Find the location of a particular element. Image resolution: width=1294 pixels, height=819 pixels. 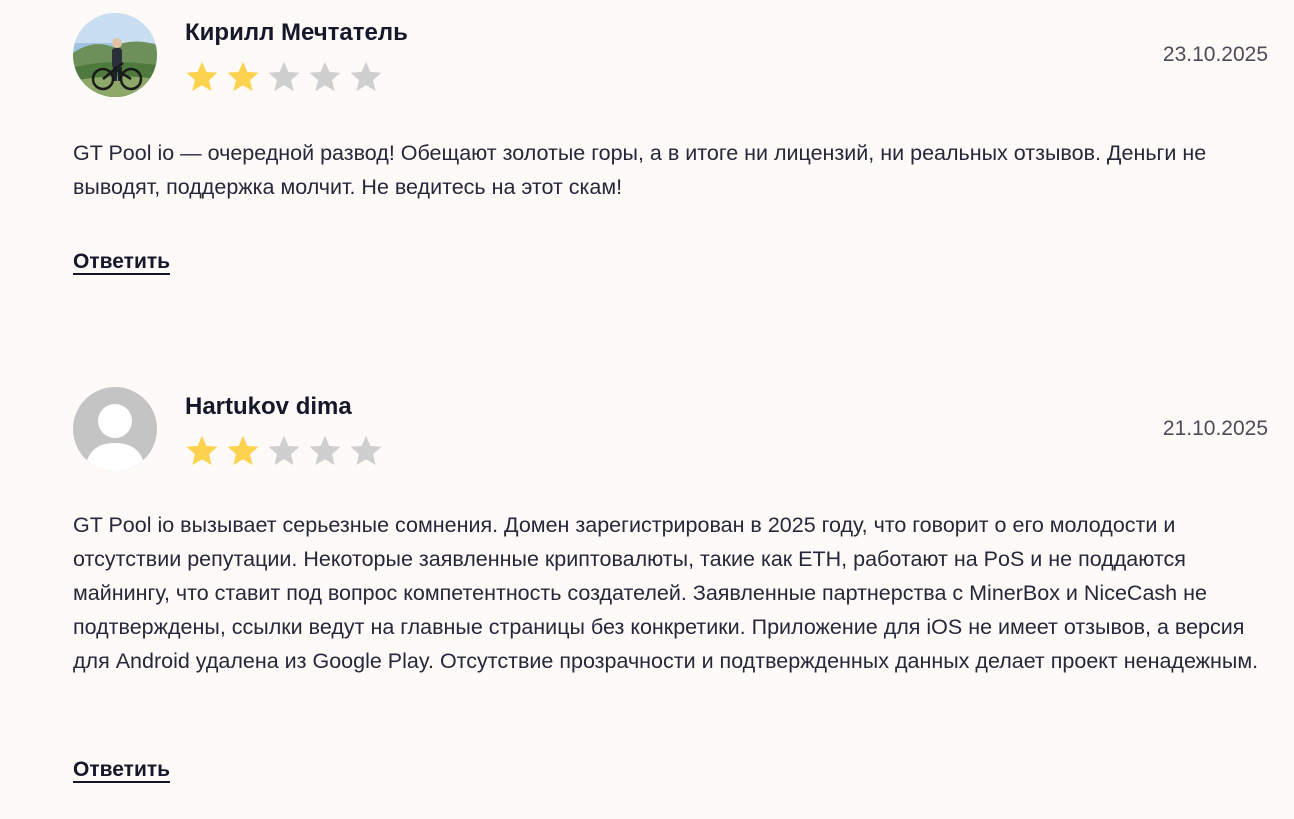

default-user-icon is located at coordinates (115, 429).